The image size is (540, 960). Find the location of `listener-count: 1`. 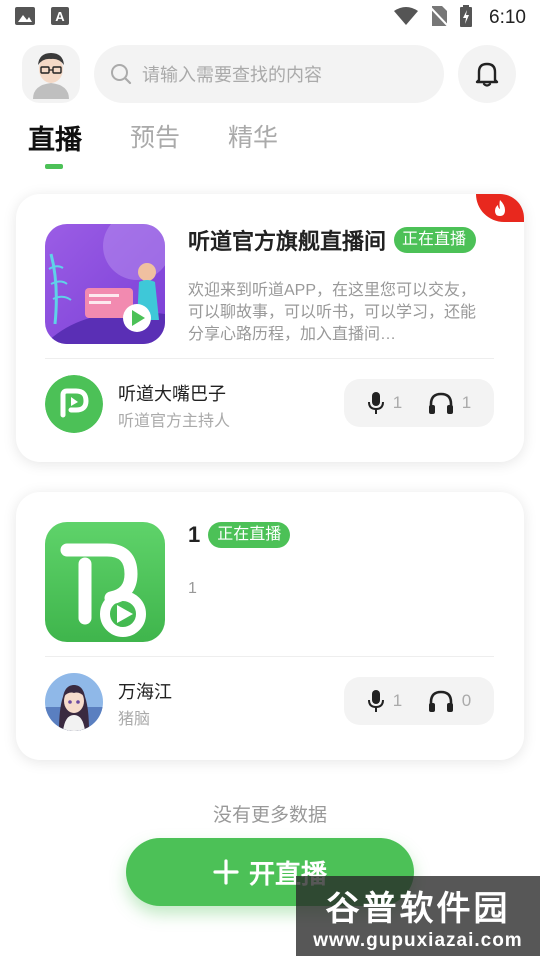

listener-count: 1 is located at coordinates (449, 403).